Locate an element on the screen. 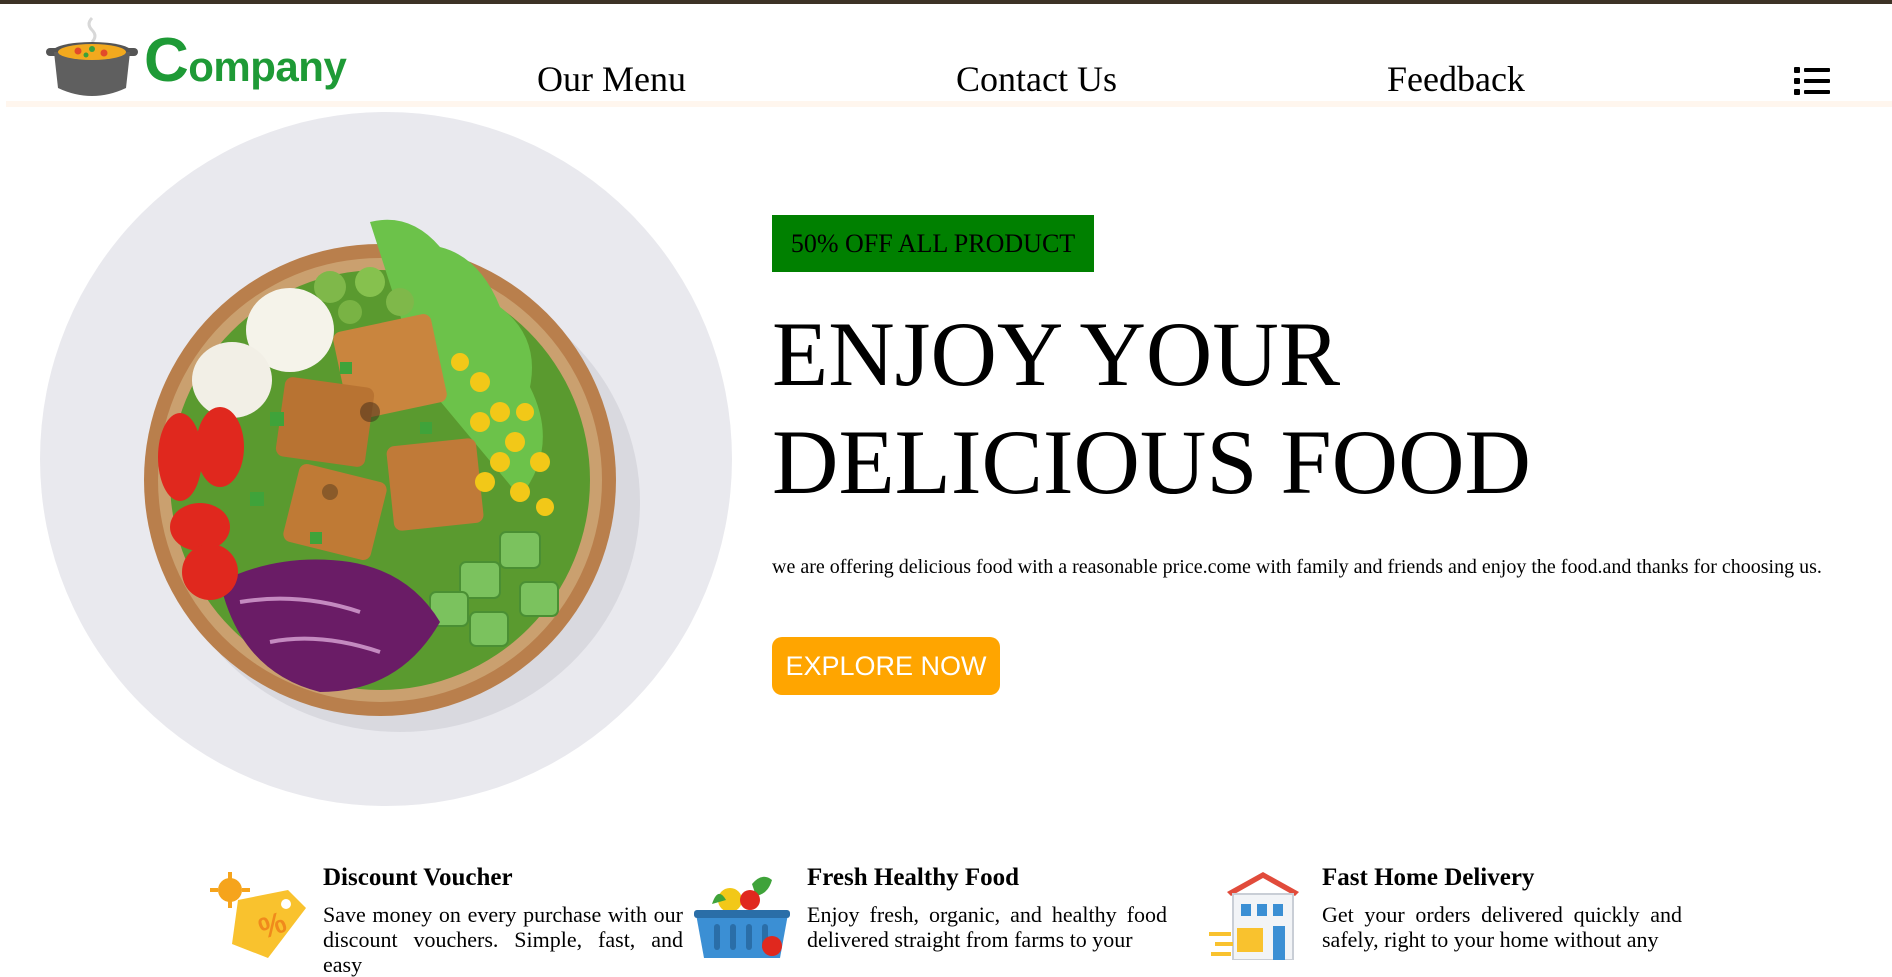 This screenshot has width=1892, height=977. nav-feedback: Feedback is located at coordinates (1456, 79).